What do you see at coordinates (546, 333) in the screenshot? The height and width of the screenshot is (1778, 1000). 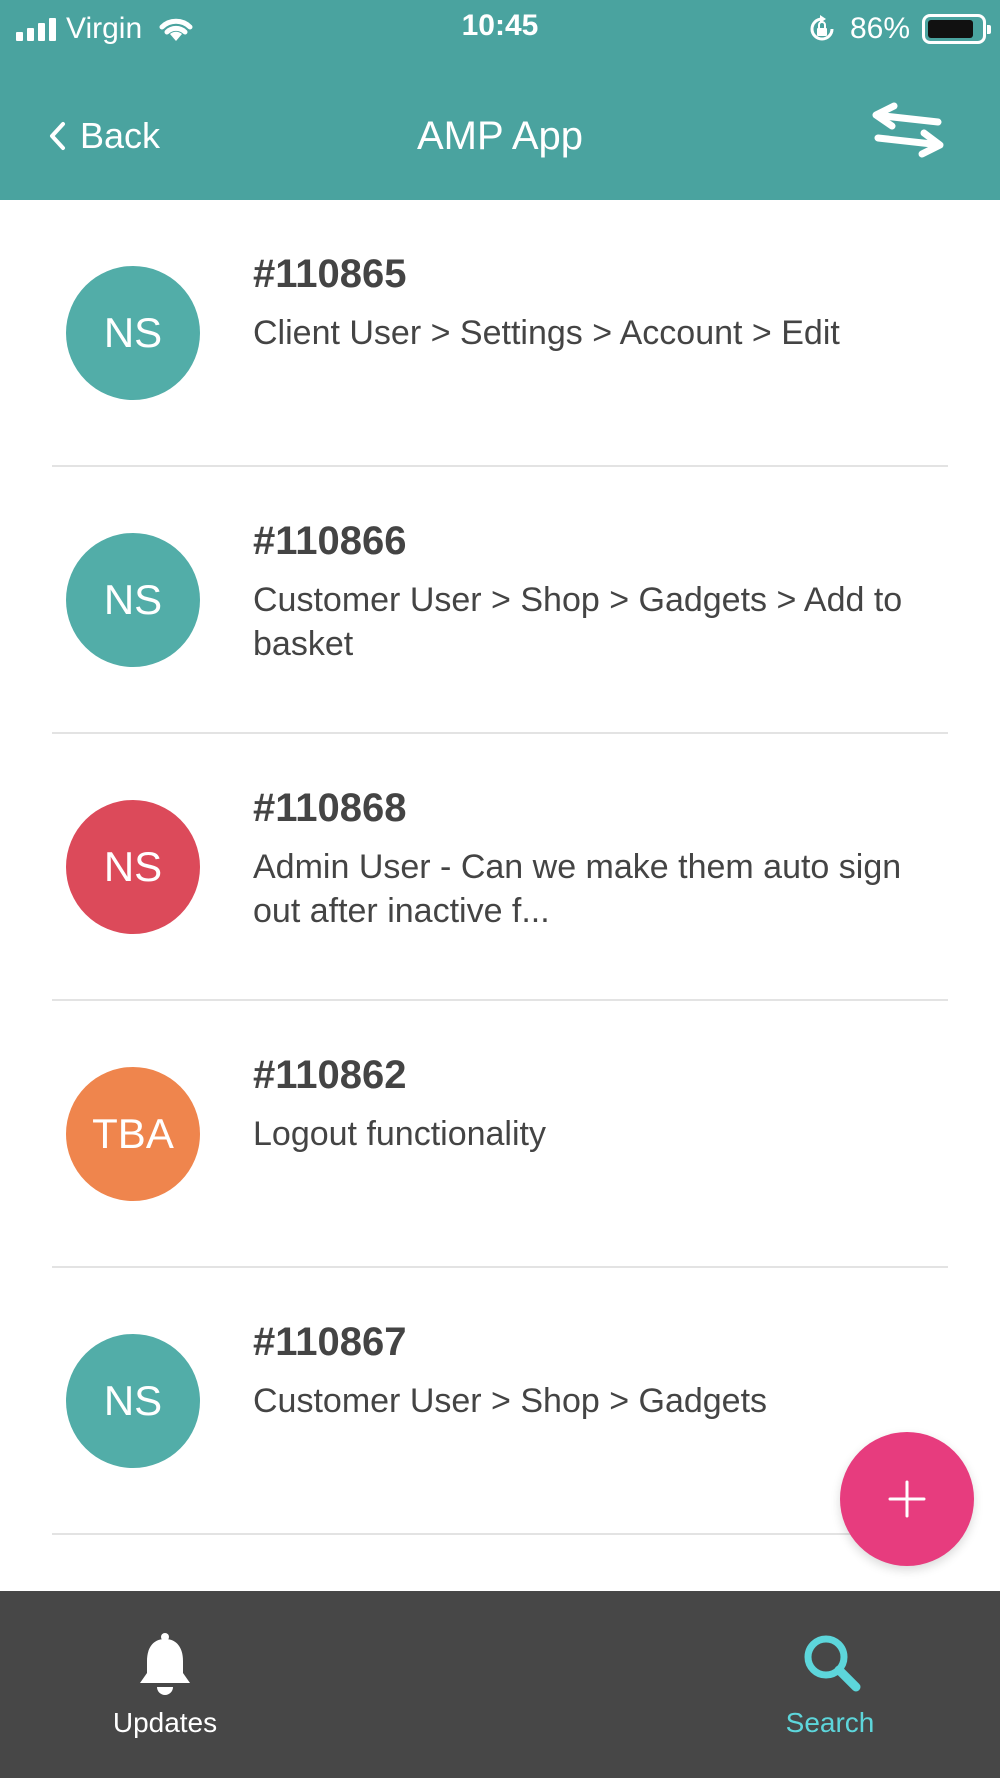 I see `ticket-description: Client User > Settings > Account > Edit` at bounding box center [546, 333].